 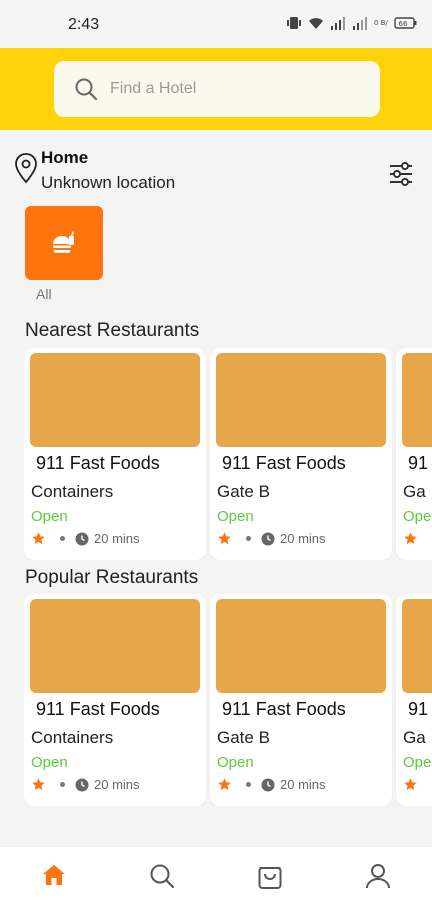 I want to click on vibrate-icon, so click(x=294, y=23).